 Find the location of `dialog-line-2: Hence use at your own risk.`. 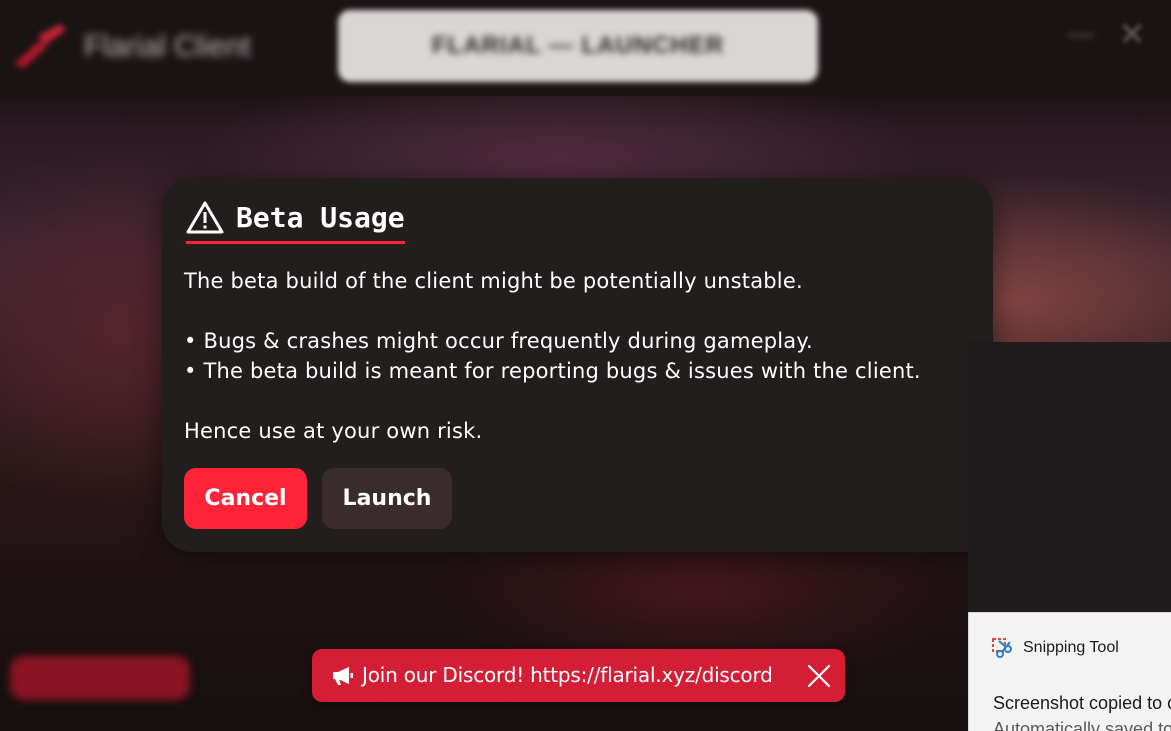

dialog-line-2: Hence use at your own risk. is located at coordinates (333, 431).